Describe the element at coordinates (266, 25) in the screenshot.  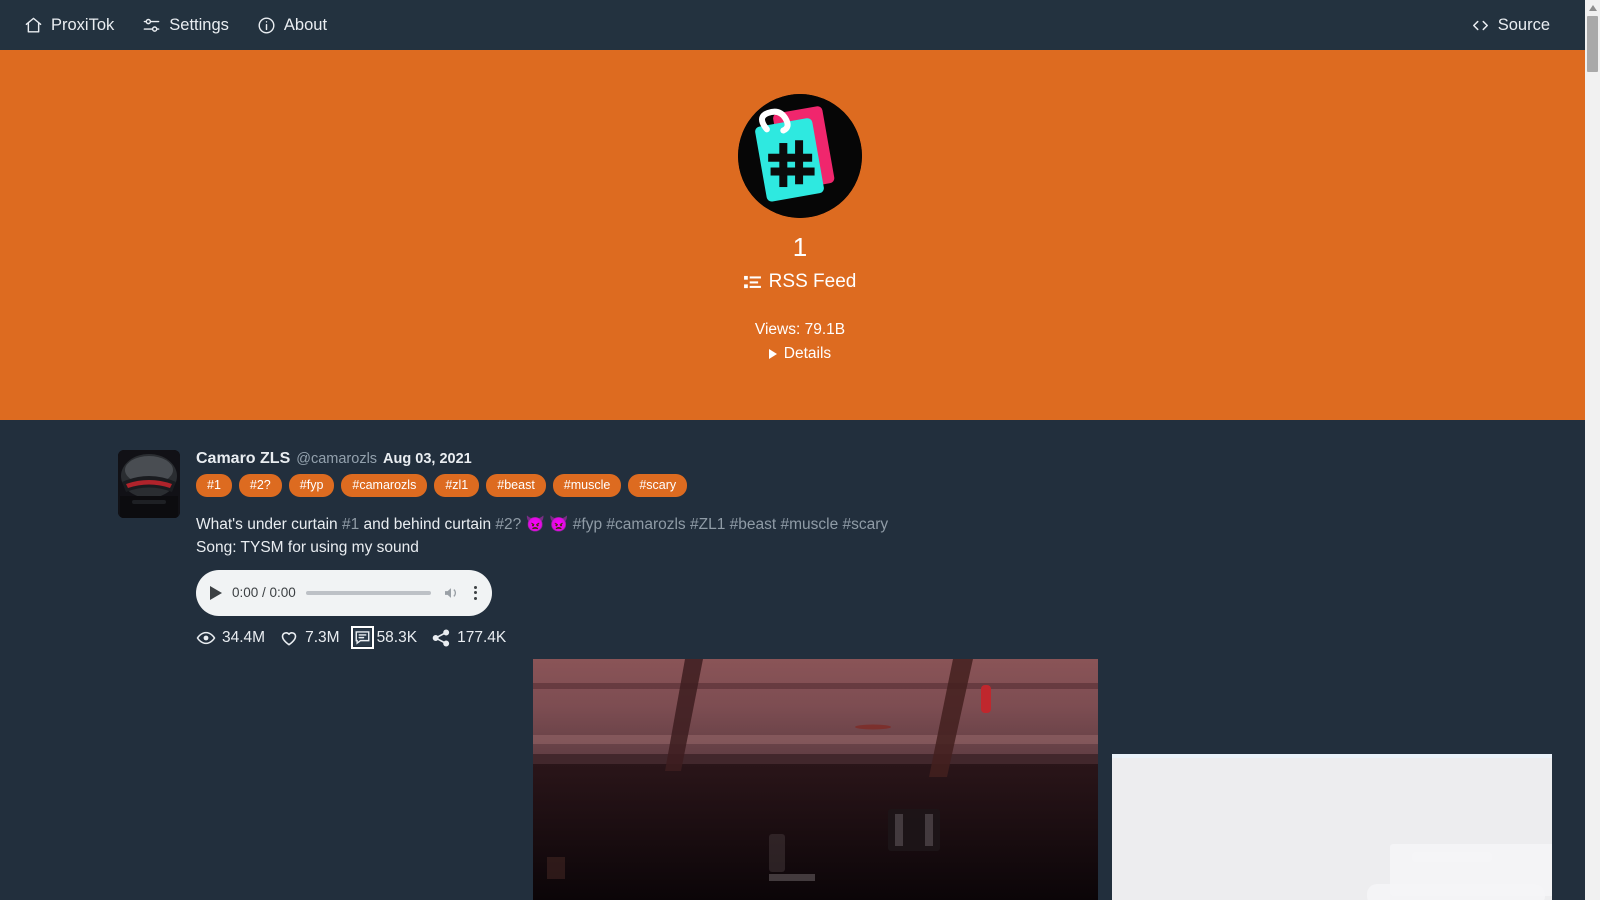
I see `info-circle-icon` at that location.